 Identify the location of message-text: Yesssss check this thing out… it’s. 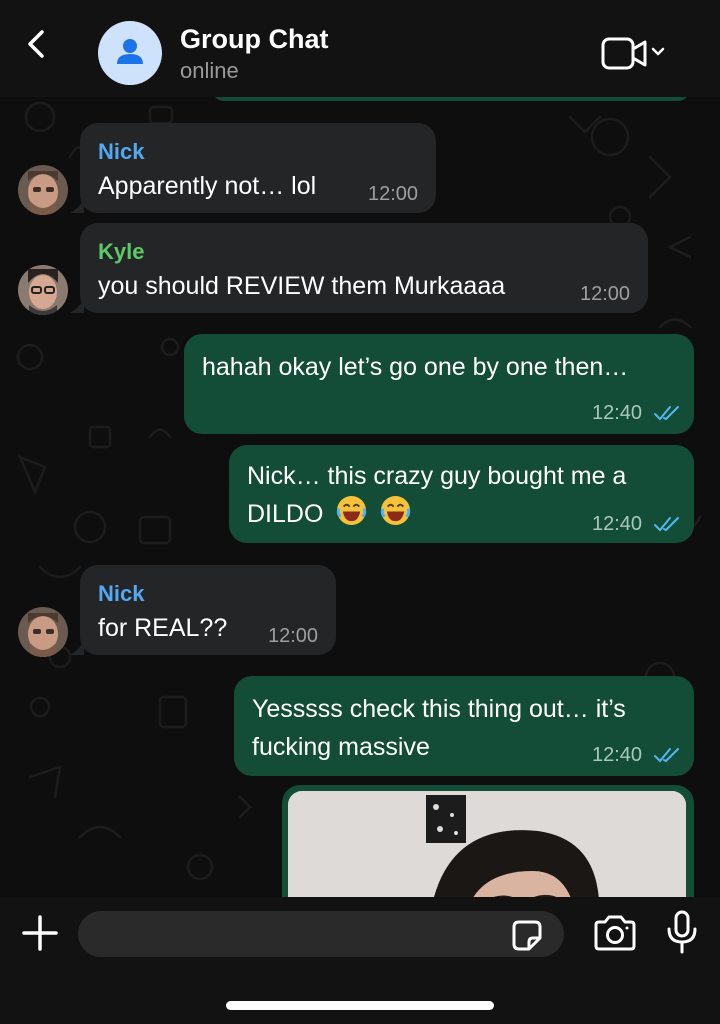
(439, 709).